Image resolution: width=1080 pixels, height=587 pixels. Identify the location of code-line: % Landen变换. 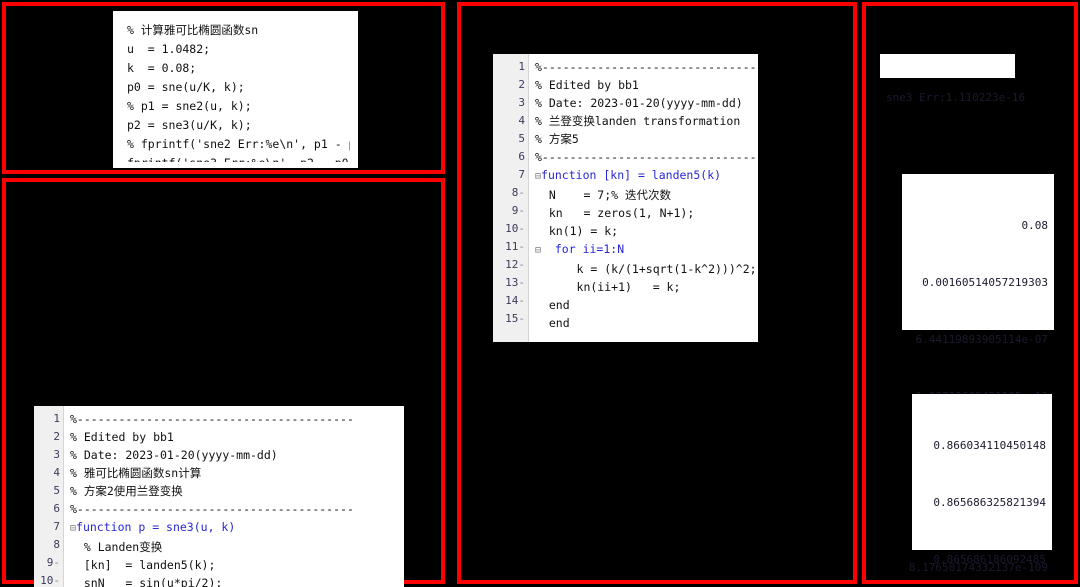
(116, 547).